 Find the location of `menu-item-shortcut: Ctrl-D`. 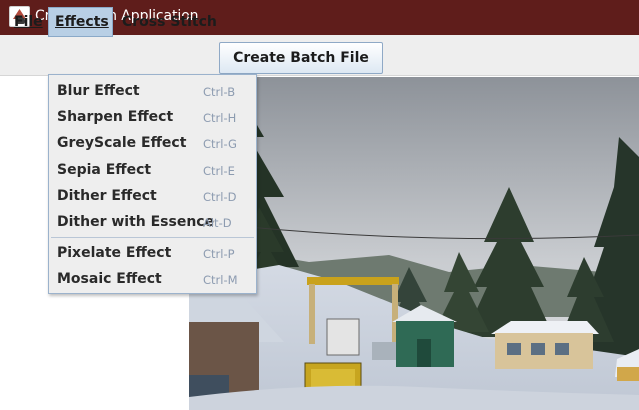

menu-item-shortcut: Ctrl-D is located at coordinates (220, 197).